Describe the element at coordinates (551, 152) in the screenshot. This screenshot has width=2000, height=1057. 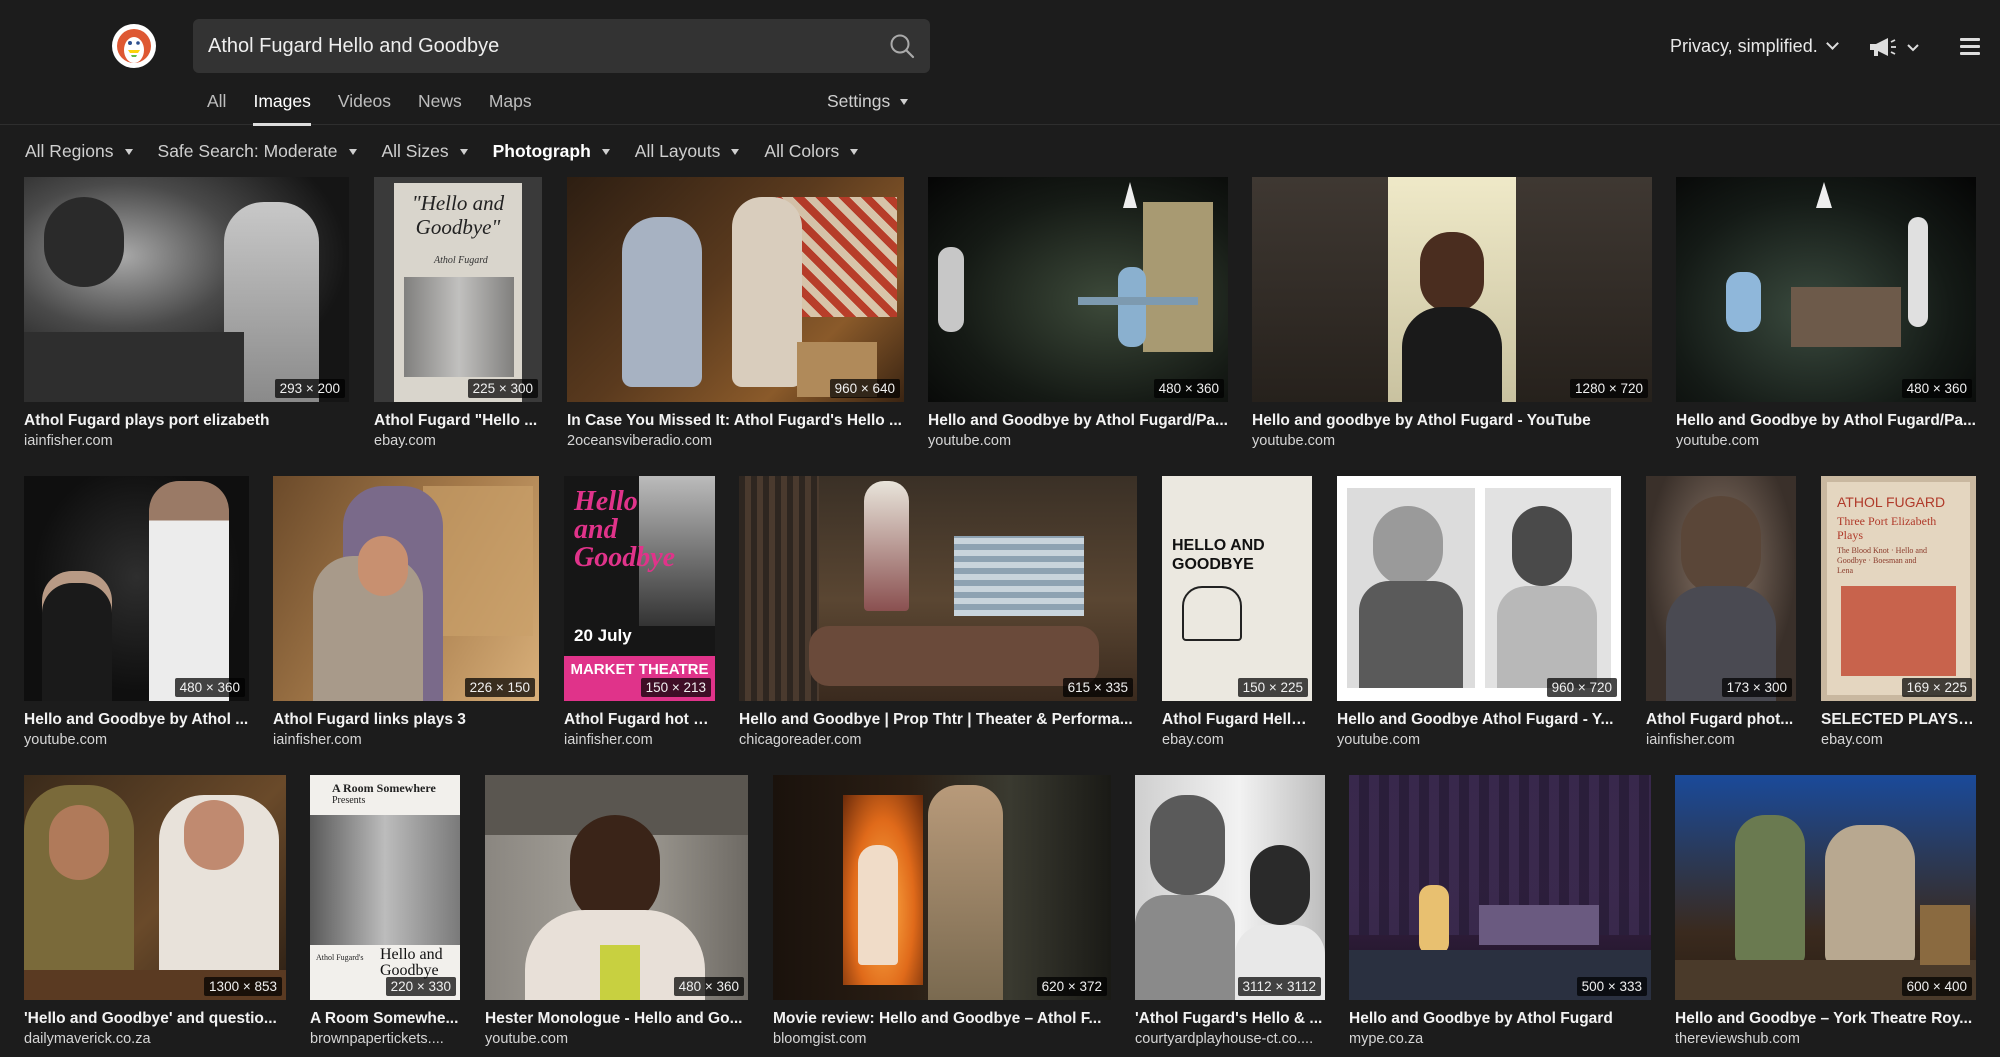
I see `filter-type: Photograph` at that location.